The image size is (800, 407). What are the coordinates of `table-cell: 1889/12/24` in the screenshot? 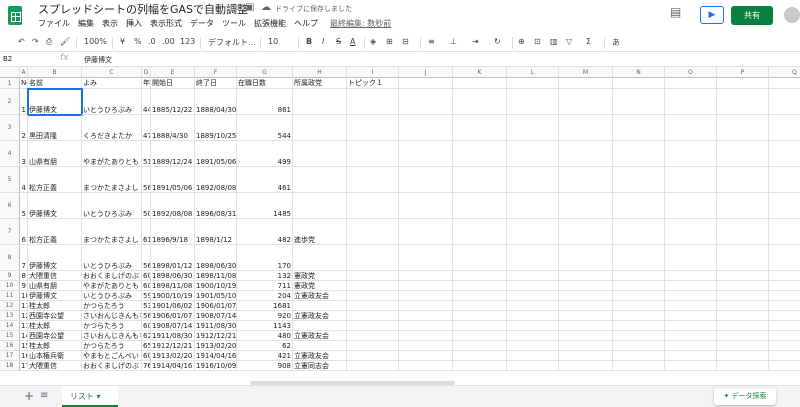 It's located at (173, 154).